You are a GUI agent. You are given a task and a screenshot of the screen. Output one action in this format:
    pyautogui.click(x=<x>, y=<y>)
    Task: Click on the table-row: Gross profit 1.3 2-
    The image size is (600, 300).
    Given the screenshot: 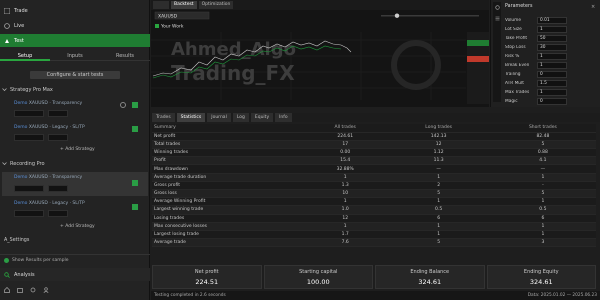 What is the action you would take?
    pyautogui.click(x=374, y=186)
    